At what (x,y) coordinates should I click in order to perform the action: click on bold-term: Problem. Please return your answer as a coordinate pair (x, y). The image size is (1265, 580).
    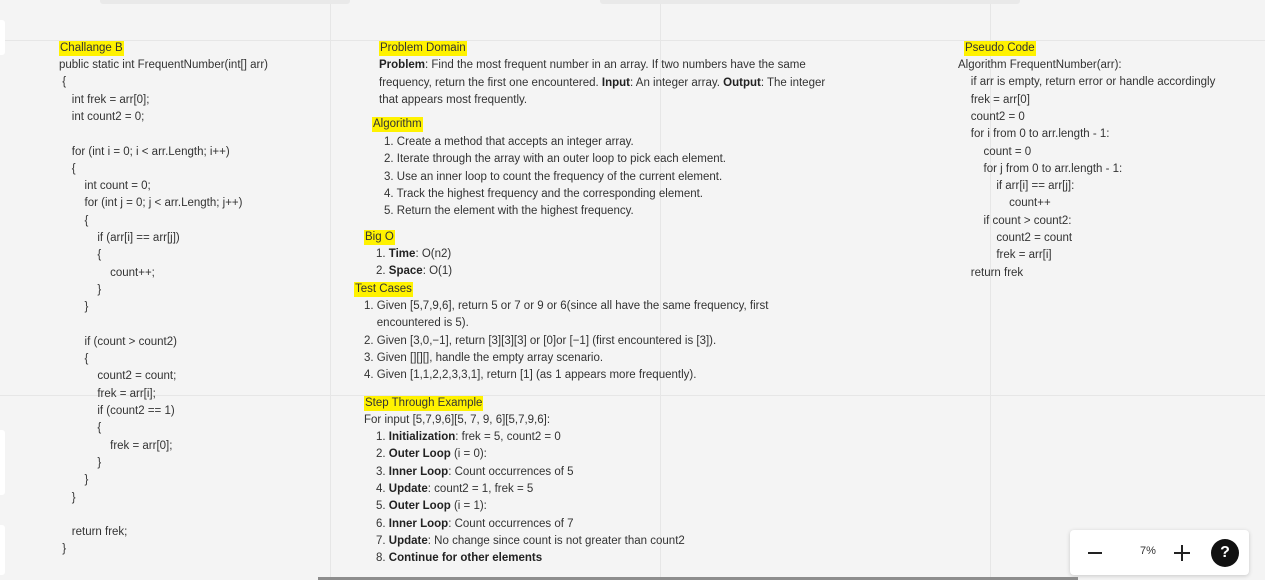
    Looking at the image, I should click on (402, 65).